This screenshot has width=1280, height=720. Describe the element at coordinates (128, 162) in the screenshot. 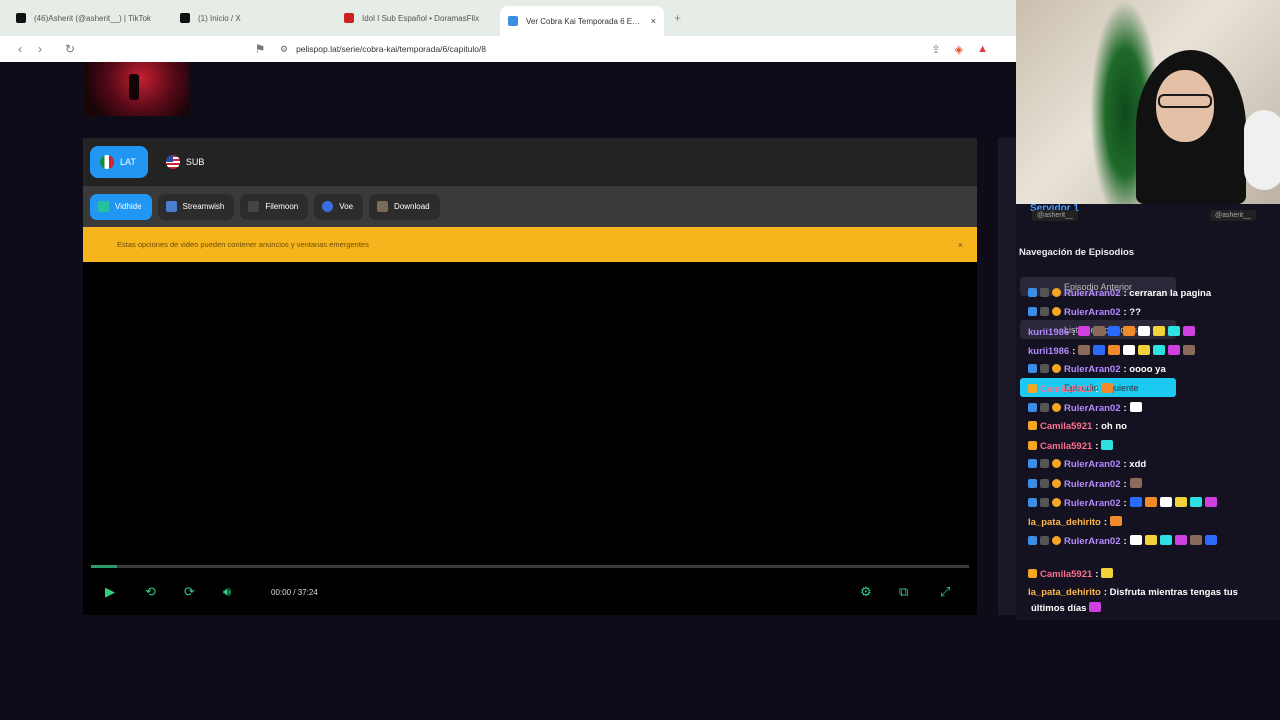

I see `language-label: LAT` at that location.